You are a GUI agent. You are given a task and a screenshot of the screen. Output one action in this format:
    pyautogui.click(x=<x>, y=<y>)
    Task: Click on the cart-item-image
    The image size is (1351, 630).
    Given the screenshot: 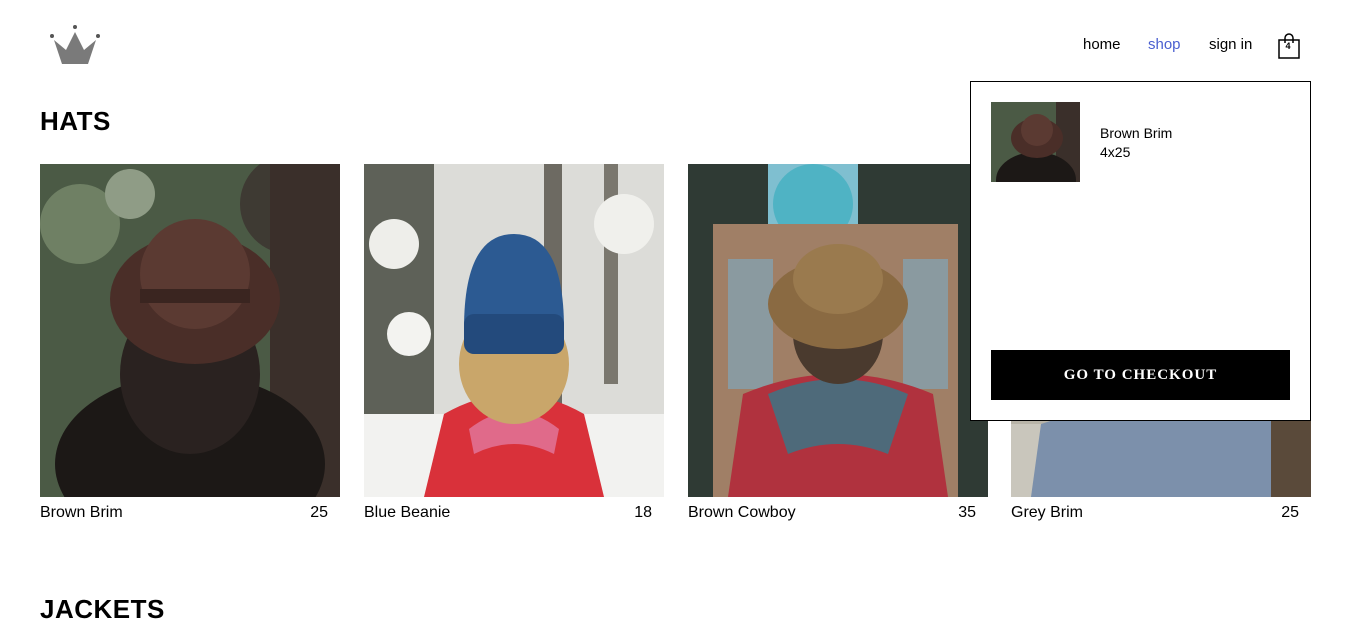 What is the action you would take?
    pyautogui.click(x=1035, y=142)
    